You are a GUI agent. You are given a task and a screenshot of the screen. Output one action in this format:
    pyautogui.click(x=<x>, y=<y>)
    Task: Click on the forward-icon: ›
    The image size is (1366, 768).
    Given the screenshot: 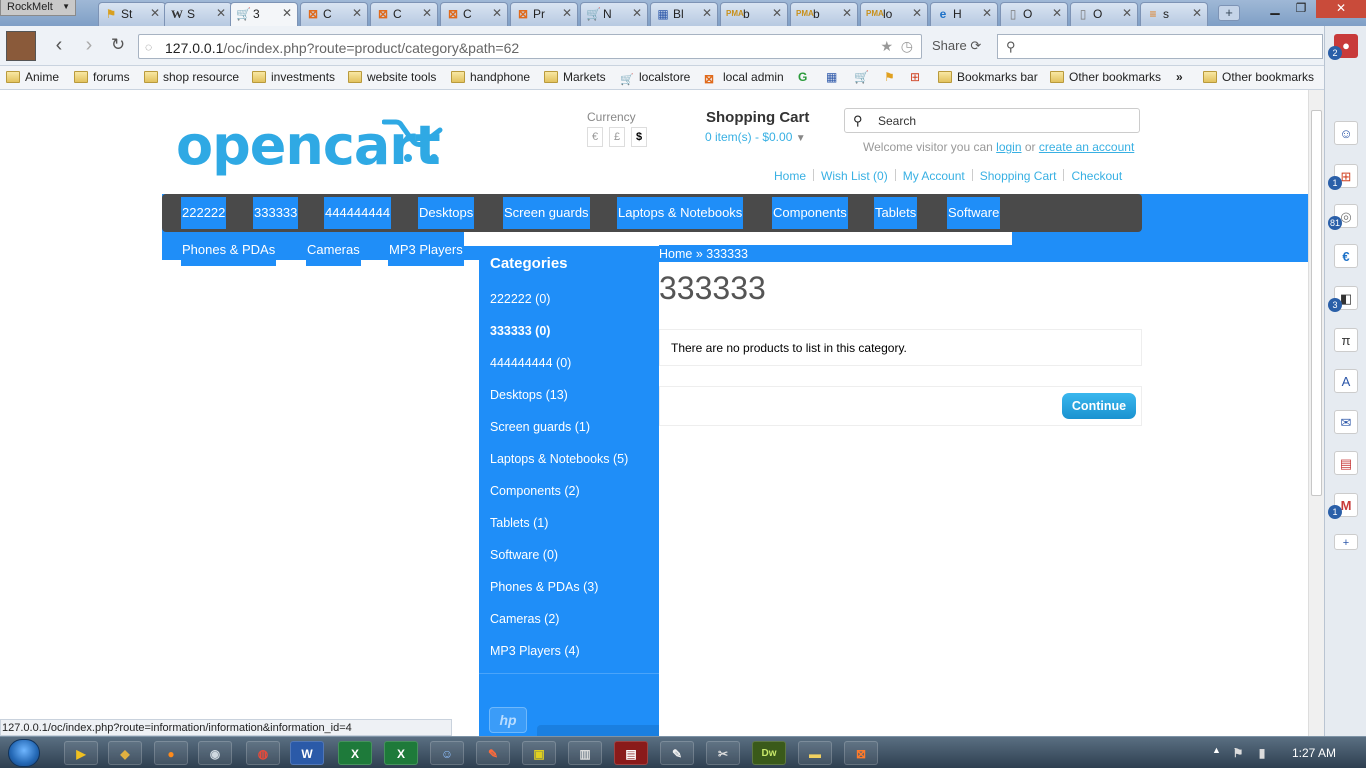 What is the action you would take?
    pyautogui.click(x=89, y=45)
    